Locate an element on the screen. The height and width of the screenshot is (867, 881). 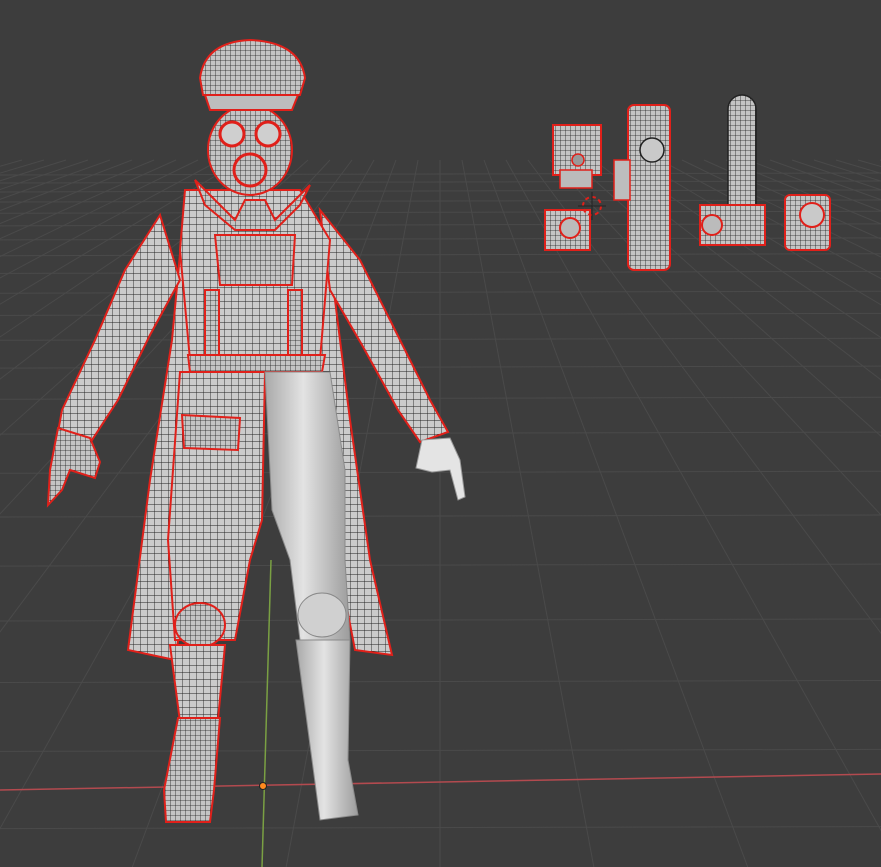
pocket-left is located at coordinates (211, 432).